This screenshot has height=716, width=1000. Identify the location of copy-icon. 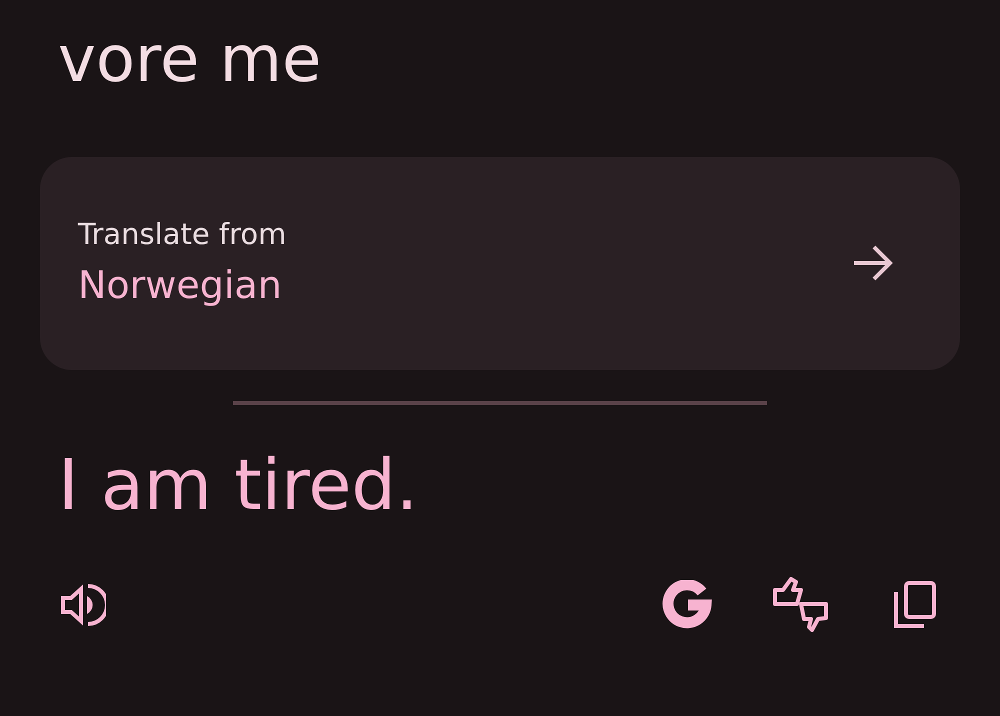
(915, 605).